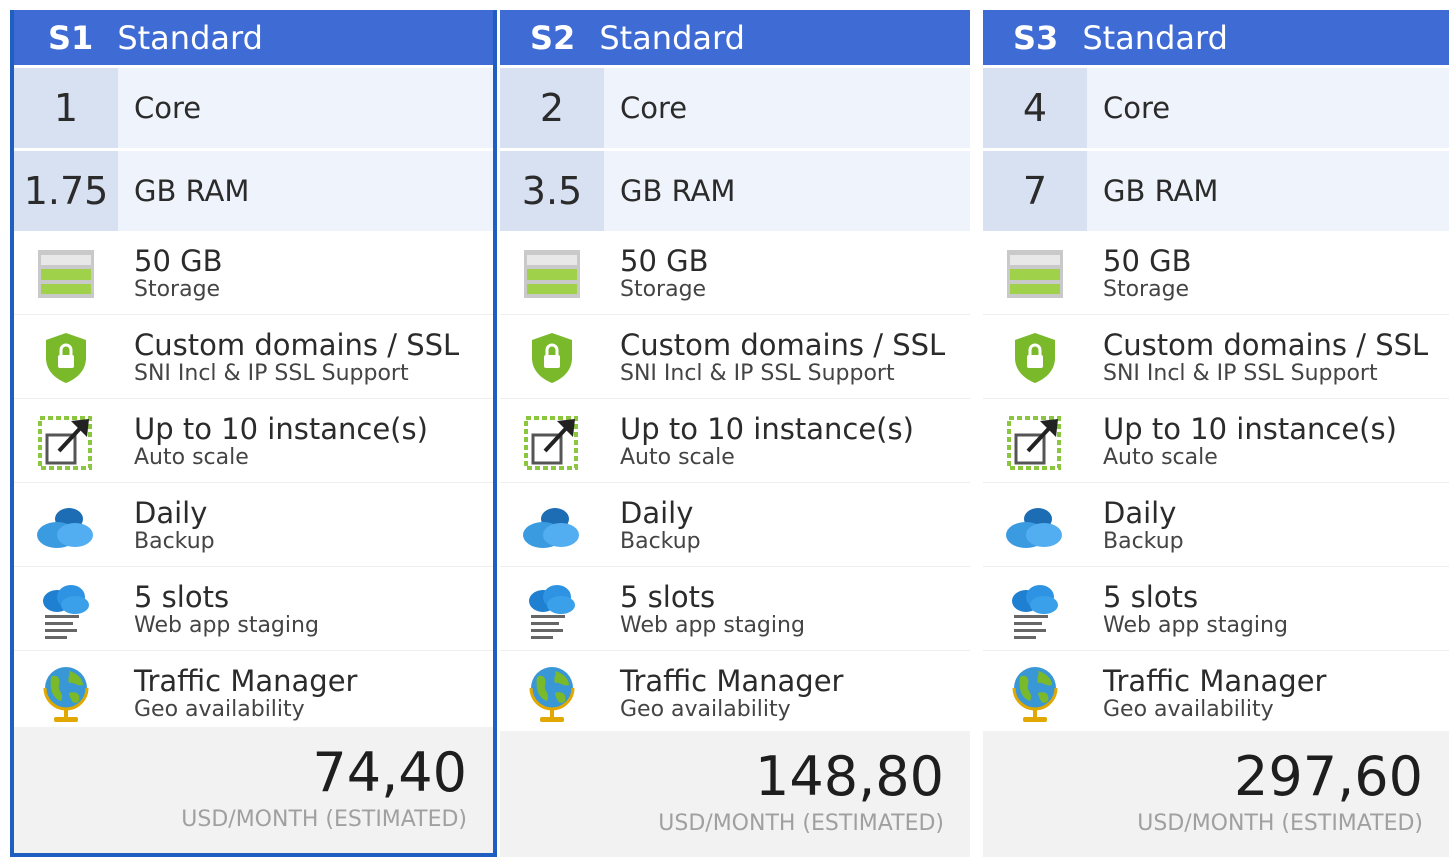 Image resolution: width=1449 pixels, height=857 pixels. What do you see at coordinates (66, 191) in the screenshot?
I see `ram-value: 1.75` at bounding box center [66, 191].